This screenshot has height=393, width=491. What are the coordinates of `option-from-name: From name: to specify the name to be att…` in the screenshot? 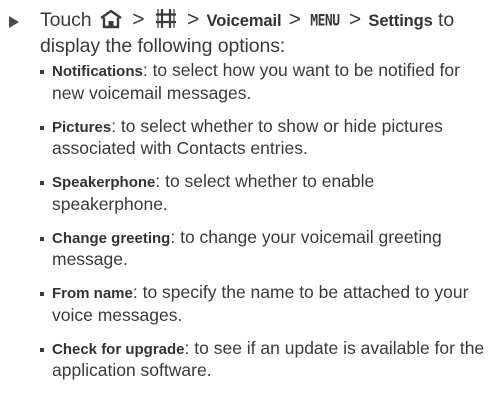 It's located at (264, 304).